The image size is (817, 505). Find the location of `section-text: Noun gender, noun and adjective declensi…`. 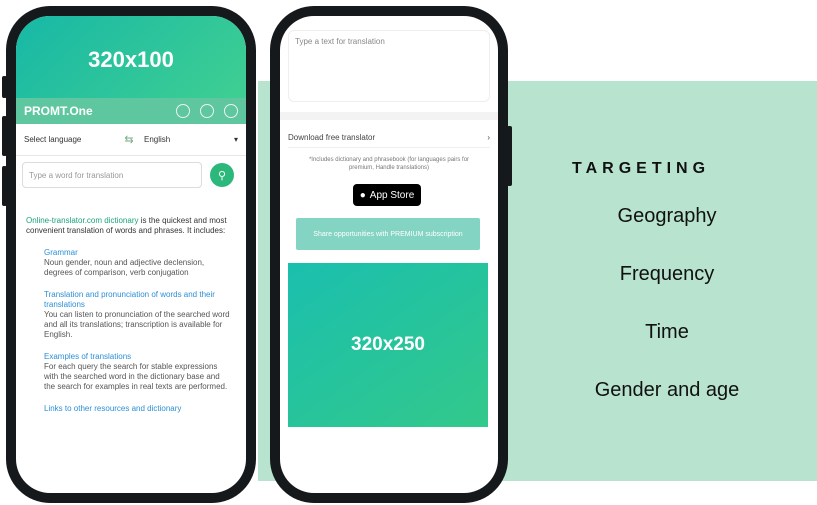

section-text: Noun gender, noun and adjective declensi… is located at coordinates (124, 267).